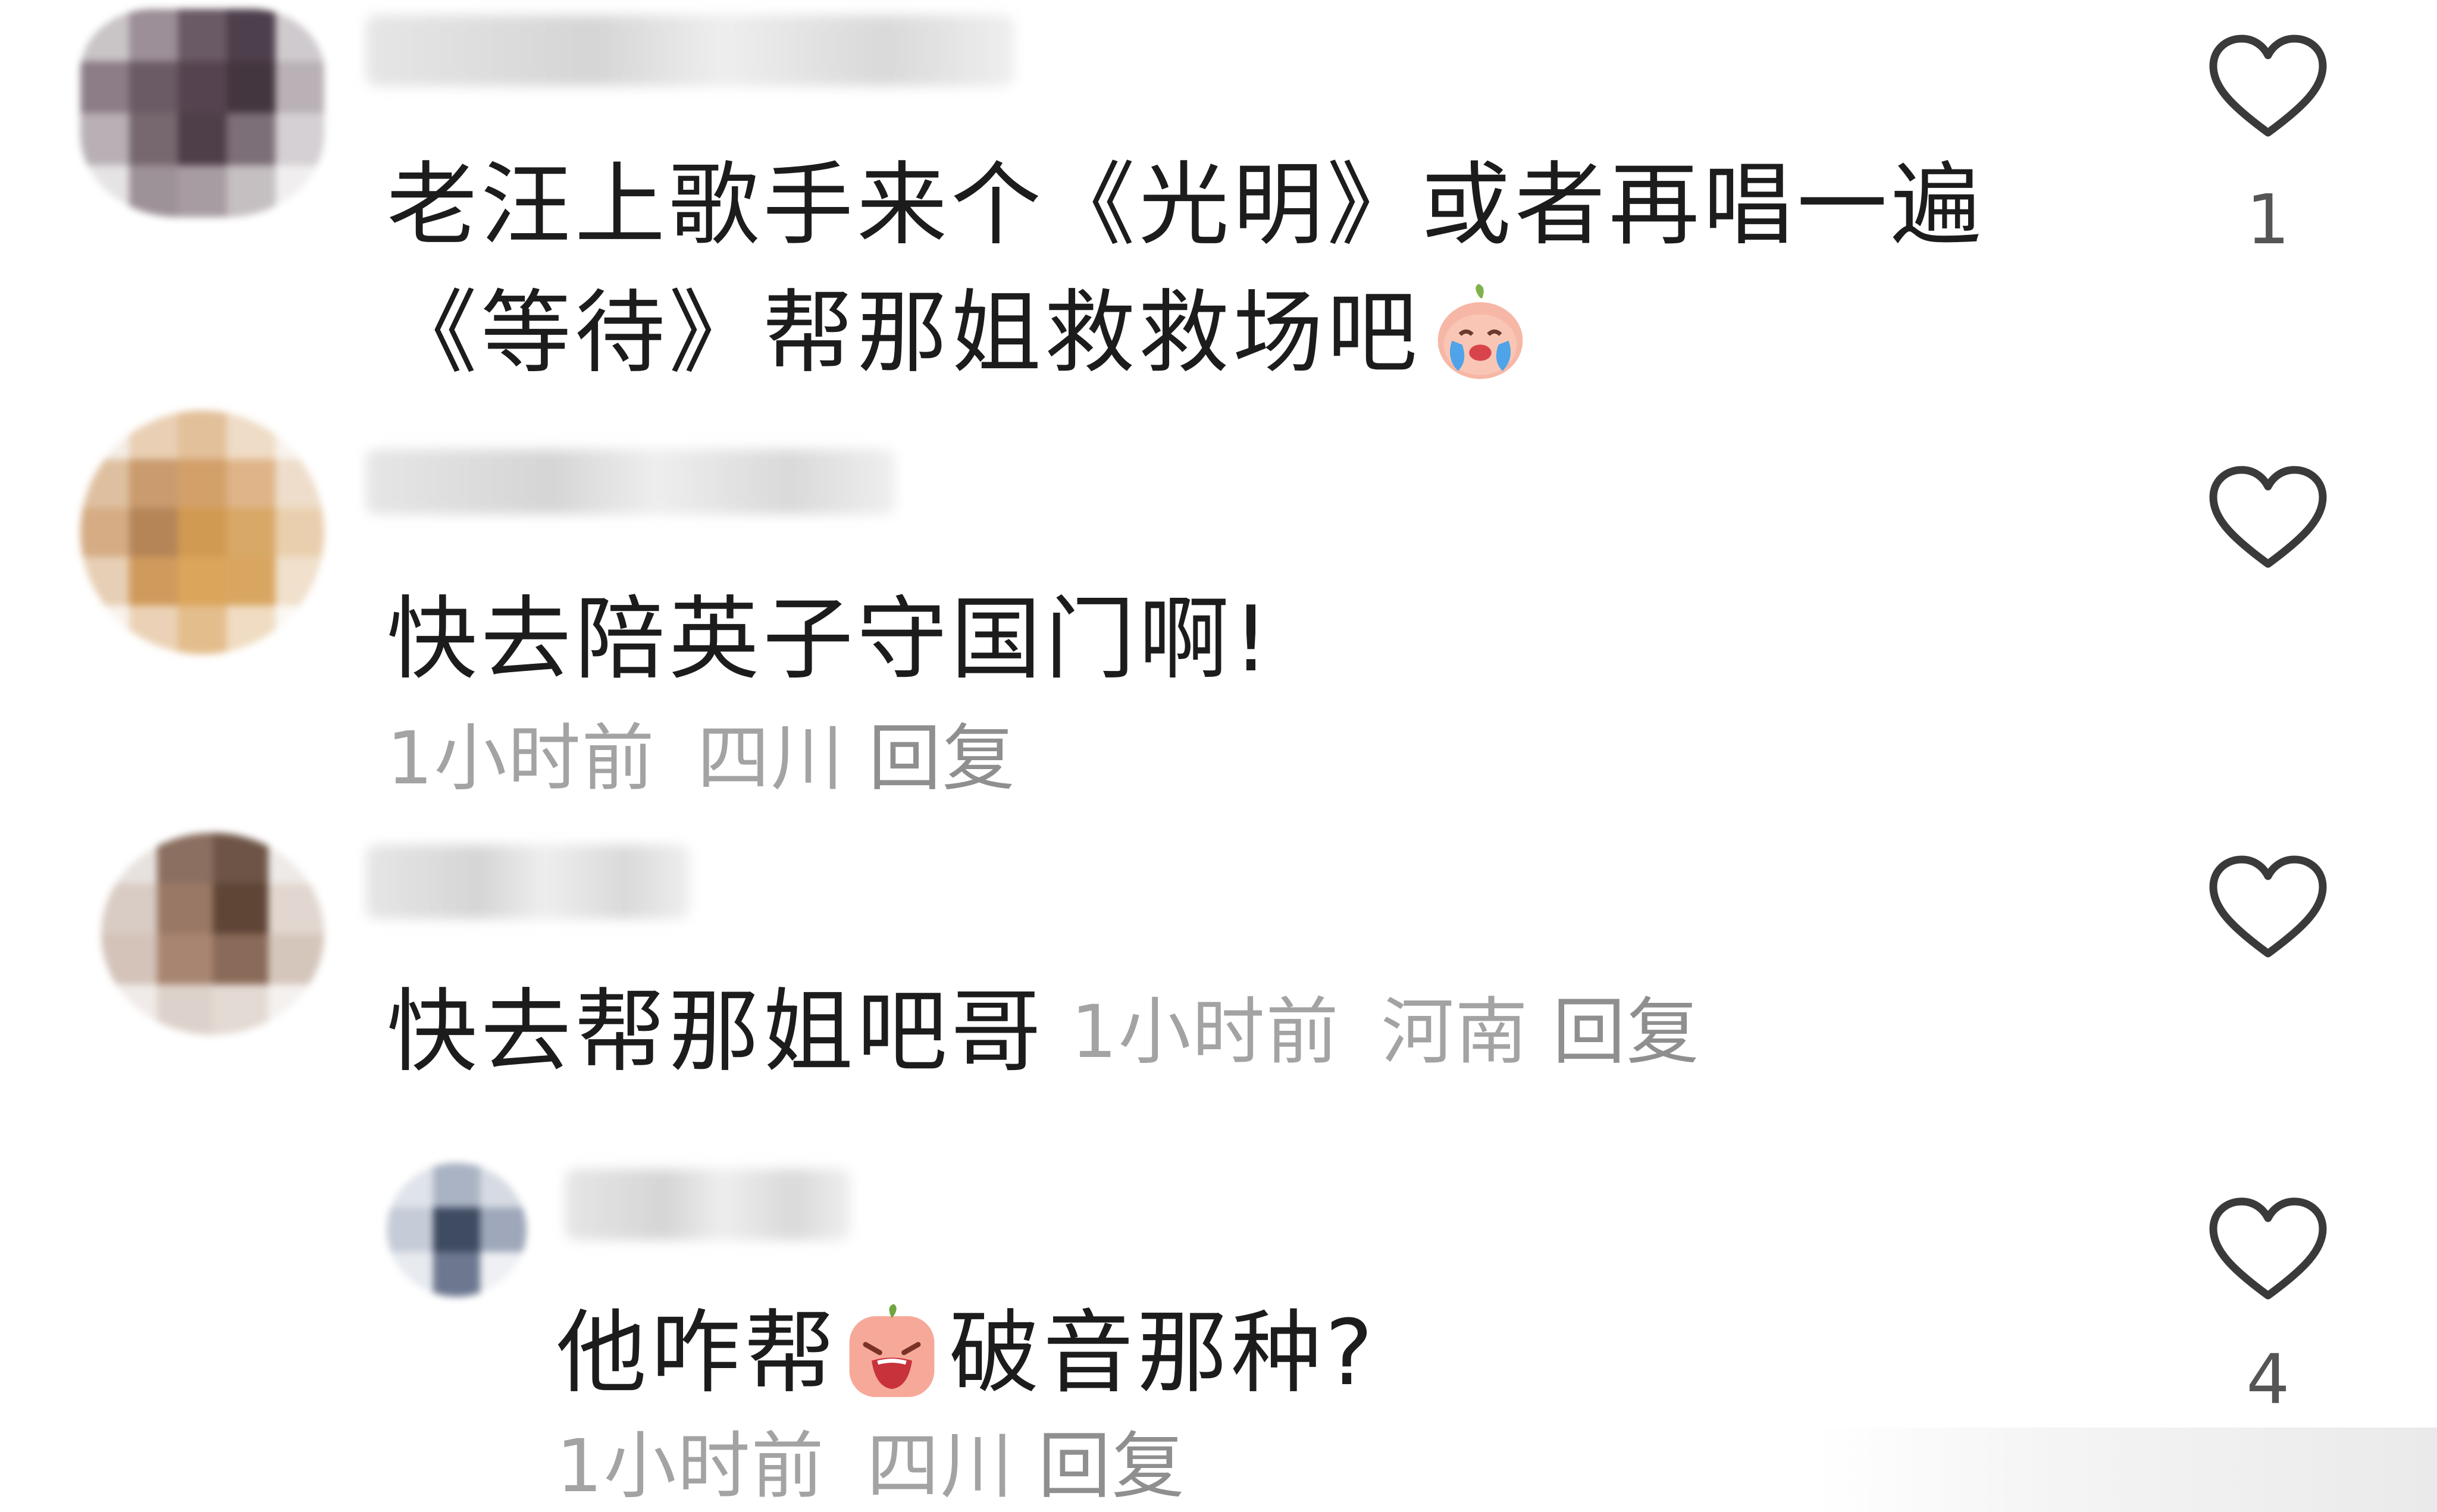 This screenshot has height=1512, width=2437. What do you see at coordinates (830, 639) in the screenshot?
I see `comment-text: 快去陪英子守国门啊!` at bounding box center [830, 639].